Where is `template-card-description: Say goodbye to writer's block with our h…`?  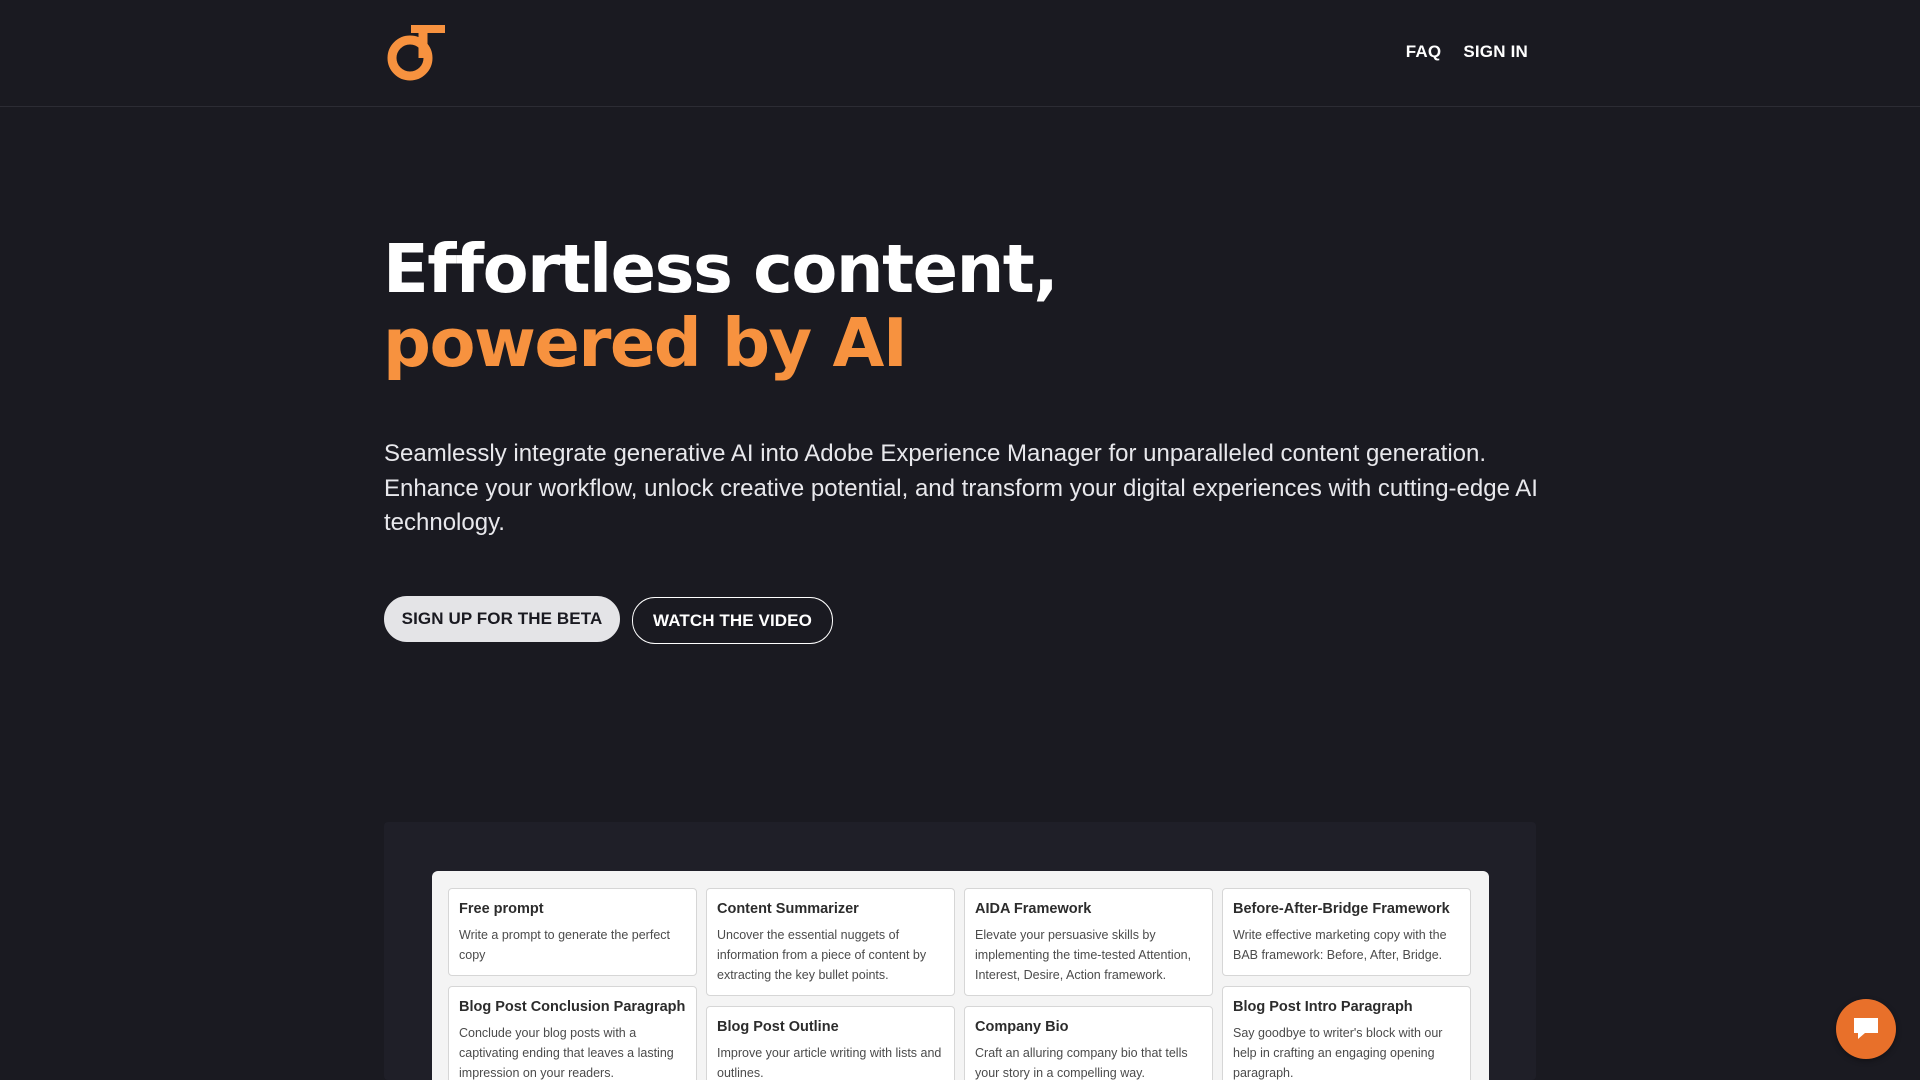
template-card-description: Say goodbye to writer's block with our h… is located at coordinates (1338, 1053).